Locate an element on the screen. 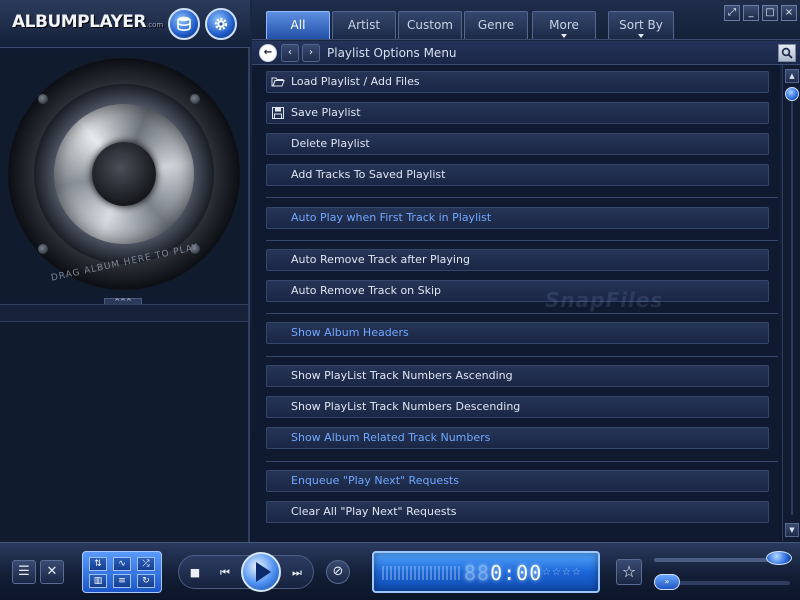  wave-icon: ∿ is located at coordinates (122, 564).